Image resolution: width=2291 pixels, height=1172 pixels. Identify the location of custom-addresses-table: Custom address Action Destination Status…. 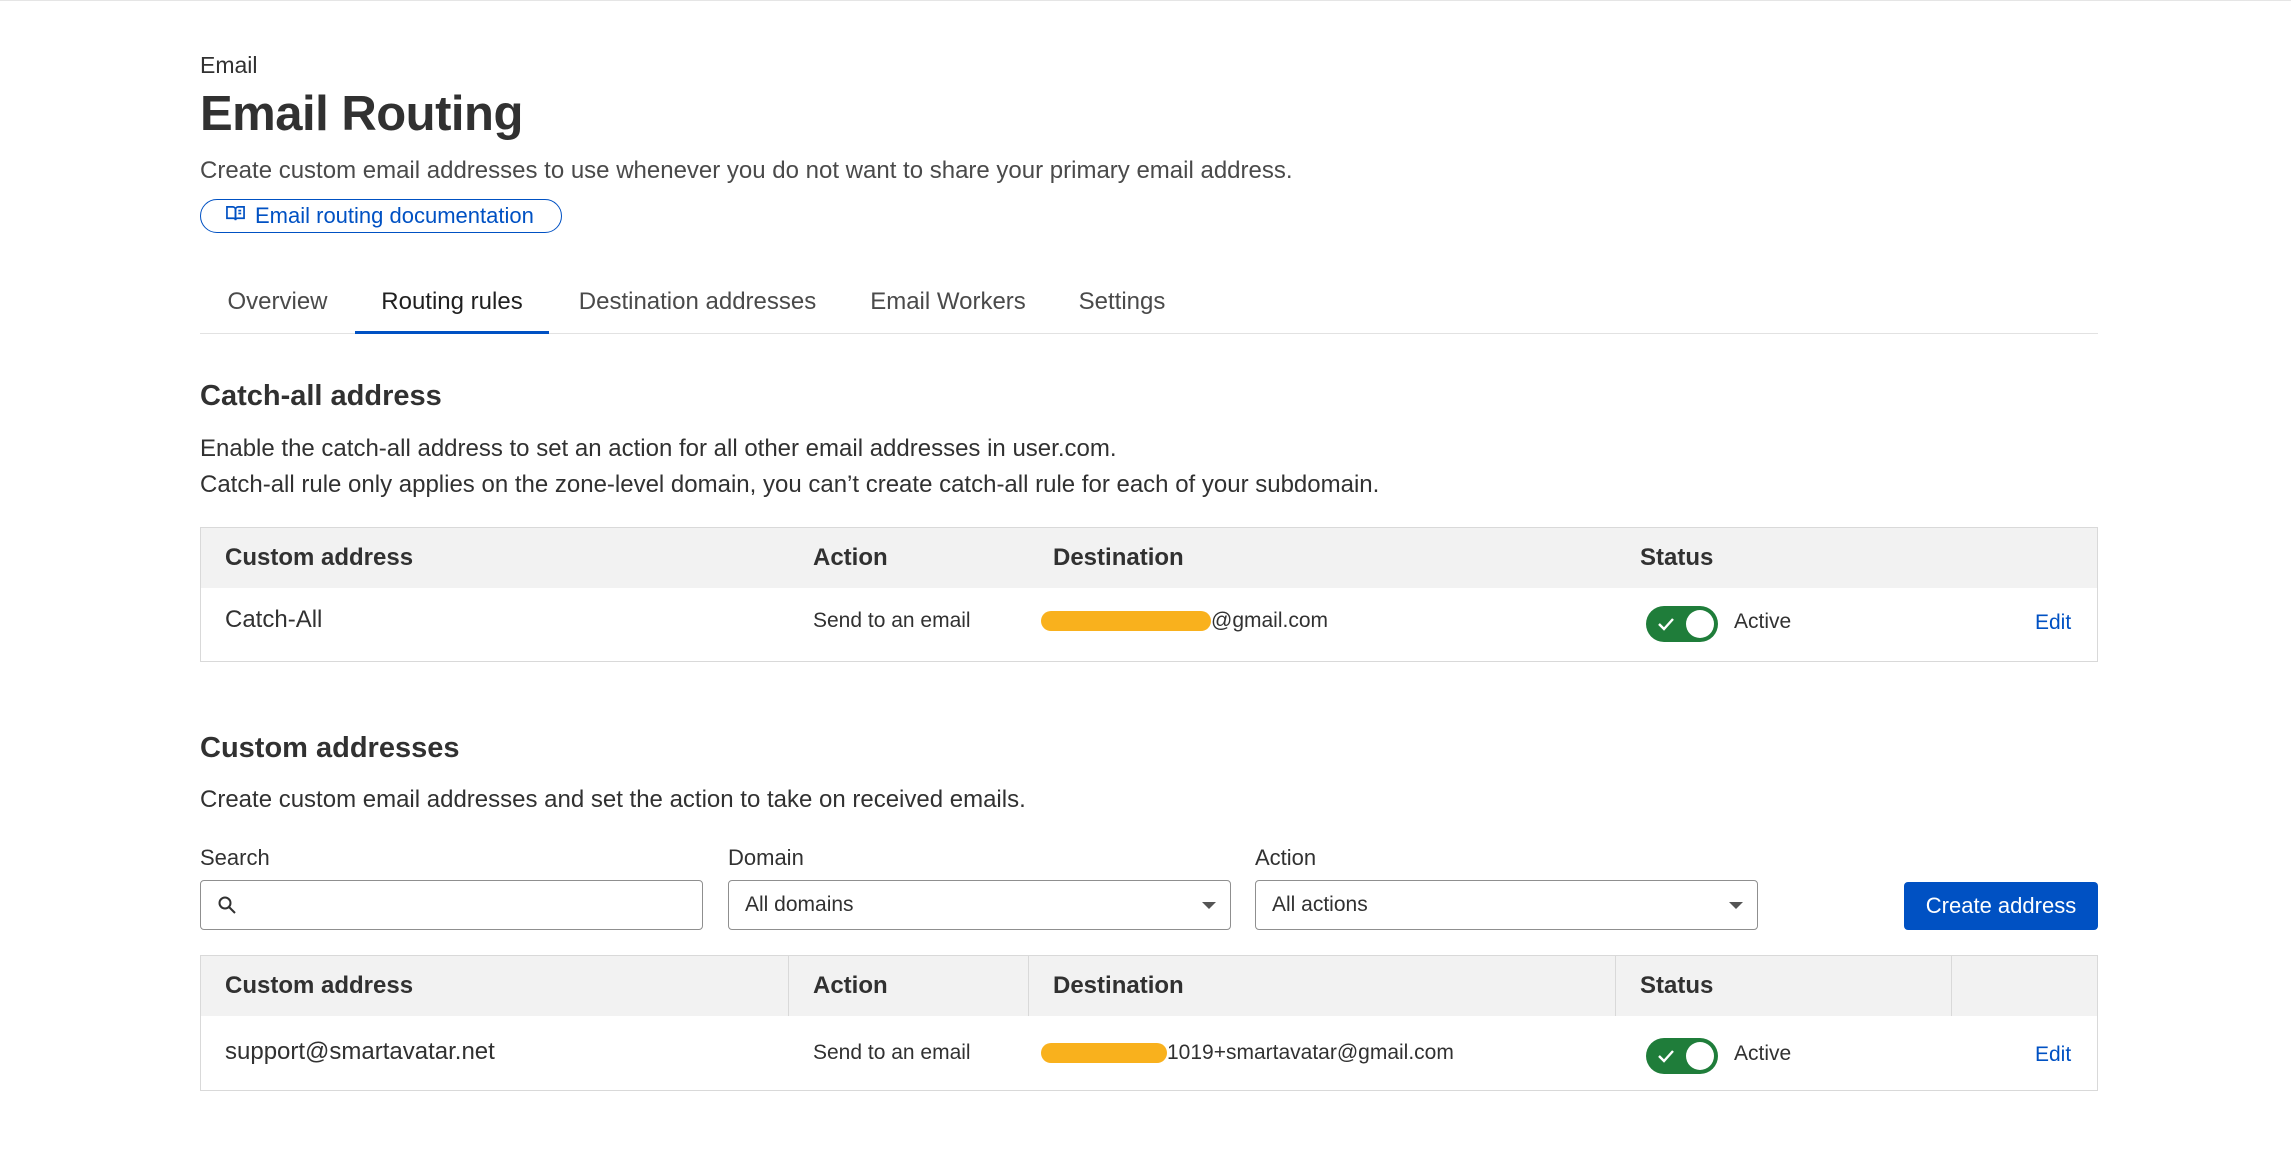
(1149, 1023).